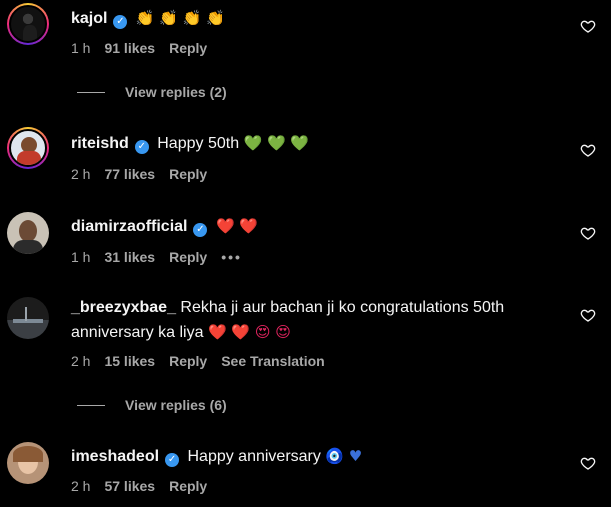 This screenshot has width=611, height=507. What do you see at coordinates (237, 226) in the screenshot?
I see `comment-emojis: ❤️ ❤️` at bounding box center [237, 226].